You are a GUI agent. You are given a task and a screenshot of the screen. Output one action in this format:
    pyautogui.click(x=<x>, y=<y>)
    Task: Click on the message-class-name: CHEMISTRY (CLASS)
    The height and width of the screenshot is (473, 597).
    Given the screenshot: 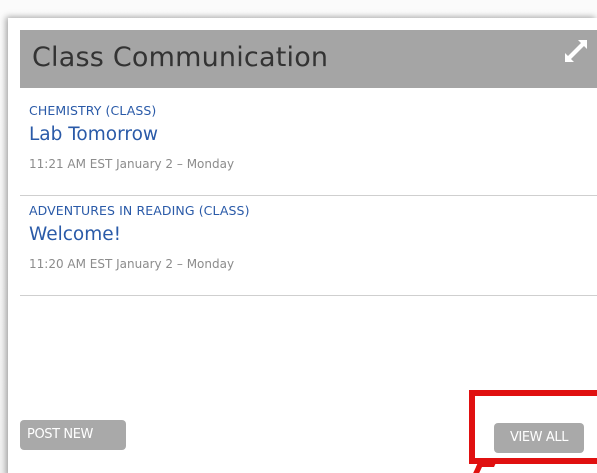 What is the action you would take?
    pyautogui.click(x=92, y=110)
    